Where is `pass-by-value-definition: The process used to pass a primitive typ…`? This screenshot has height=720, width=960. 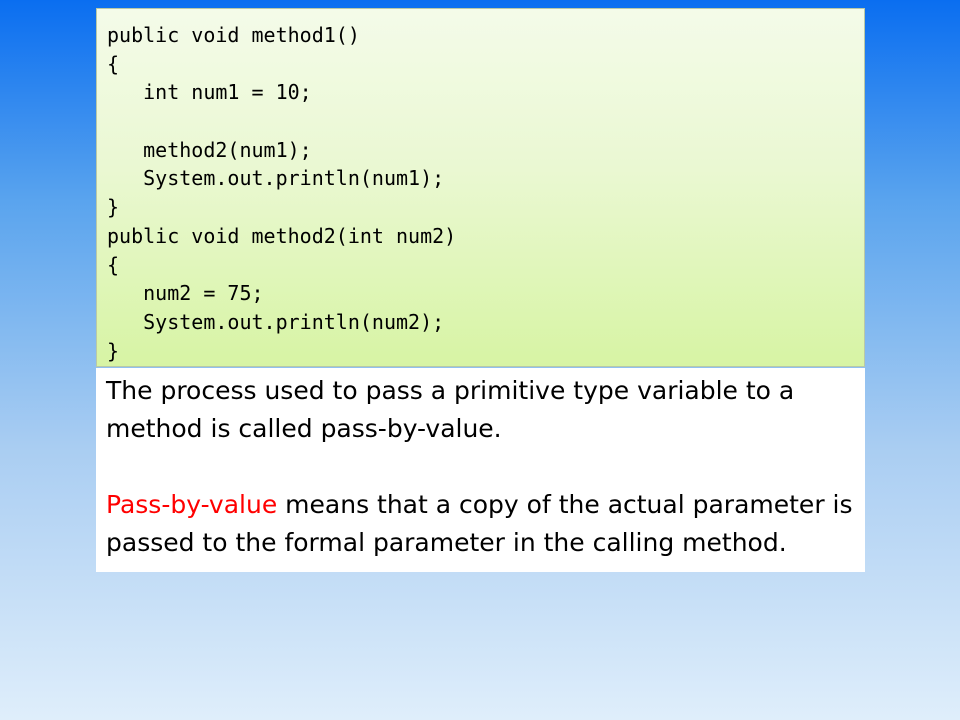
pass-by-value-definition: The process used to pass a primitive typ… is located at coordinates (450, 409).